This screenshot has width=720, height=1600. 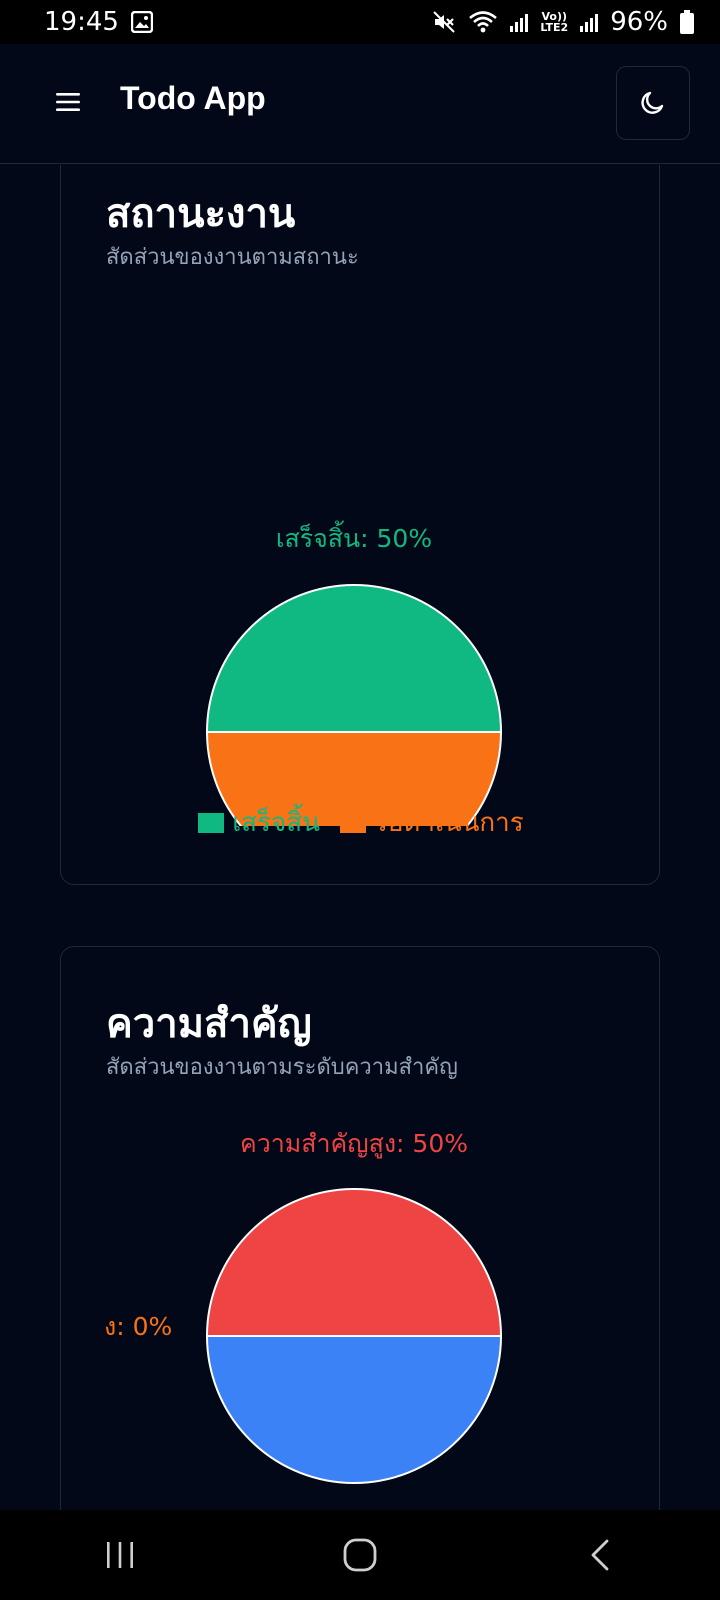 I want to click on legend-label: รอดำเนินการ, so click(x=448, y=823).